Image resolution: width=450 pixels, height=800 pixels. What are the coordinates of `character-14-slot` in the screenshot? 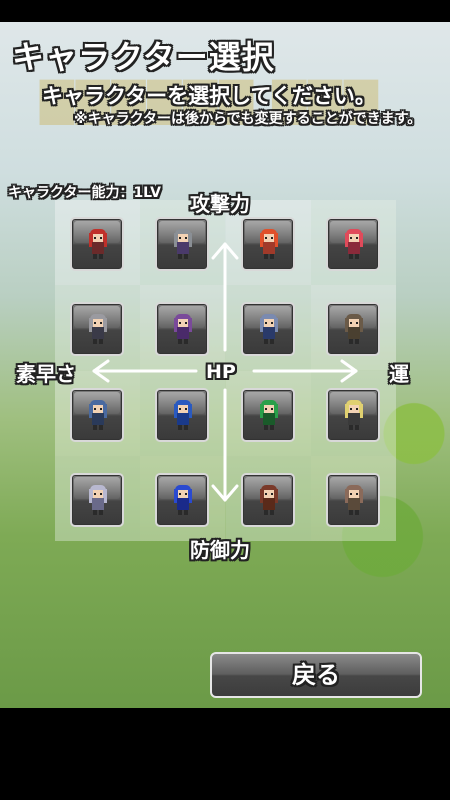 It's located at (182, 499).